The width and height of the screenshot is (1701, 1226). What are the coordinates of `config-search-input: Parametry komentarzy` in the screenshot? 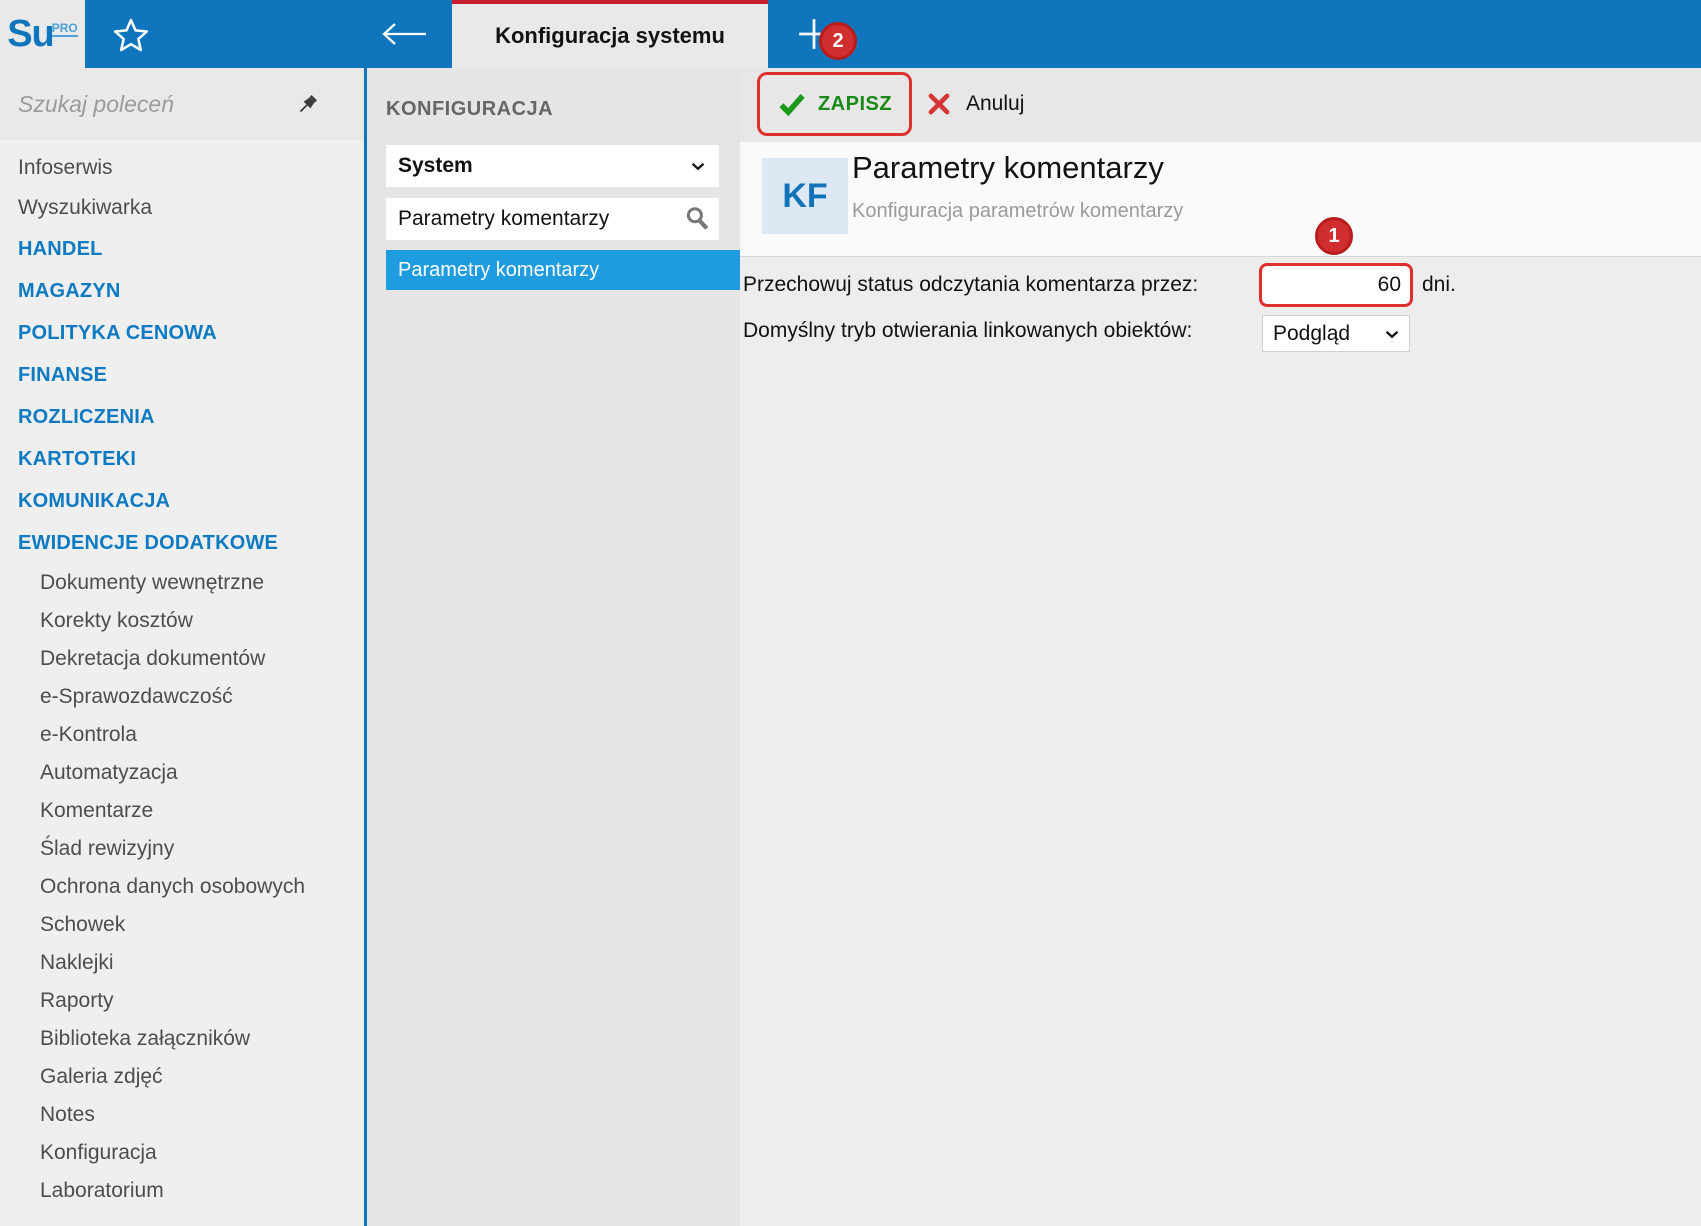 It's located at (552, 219).